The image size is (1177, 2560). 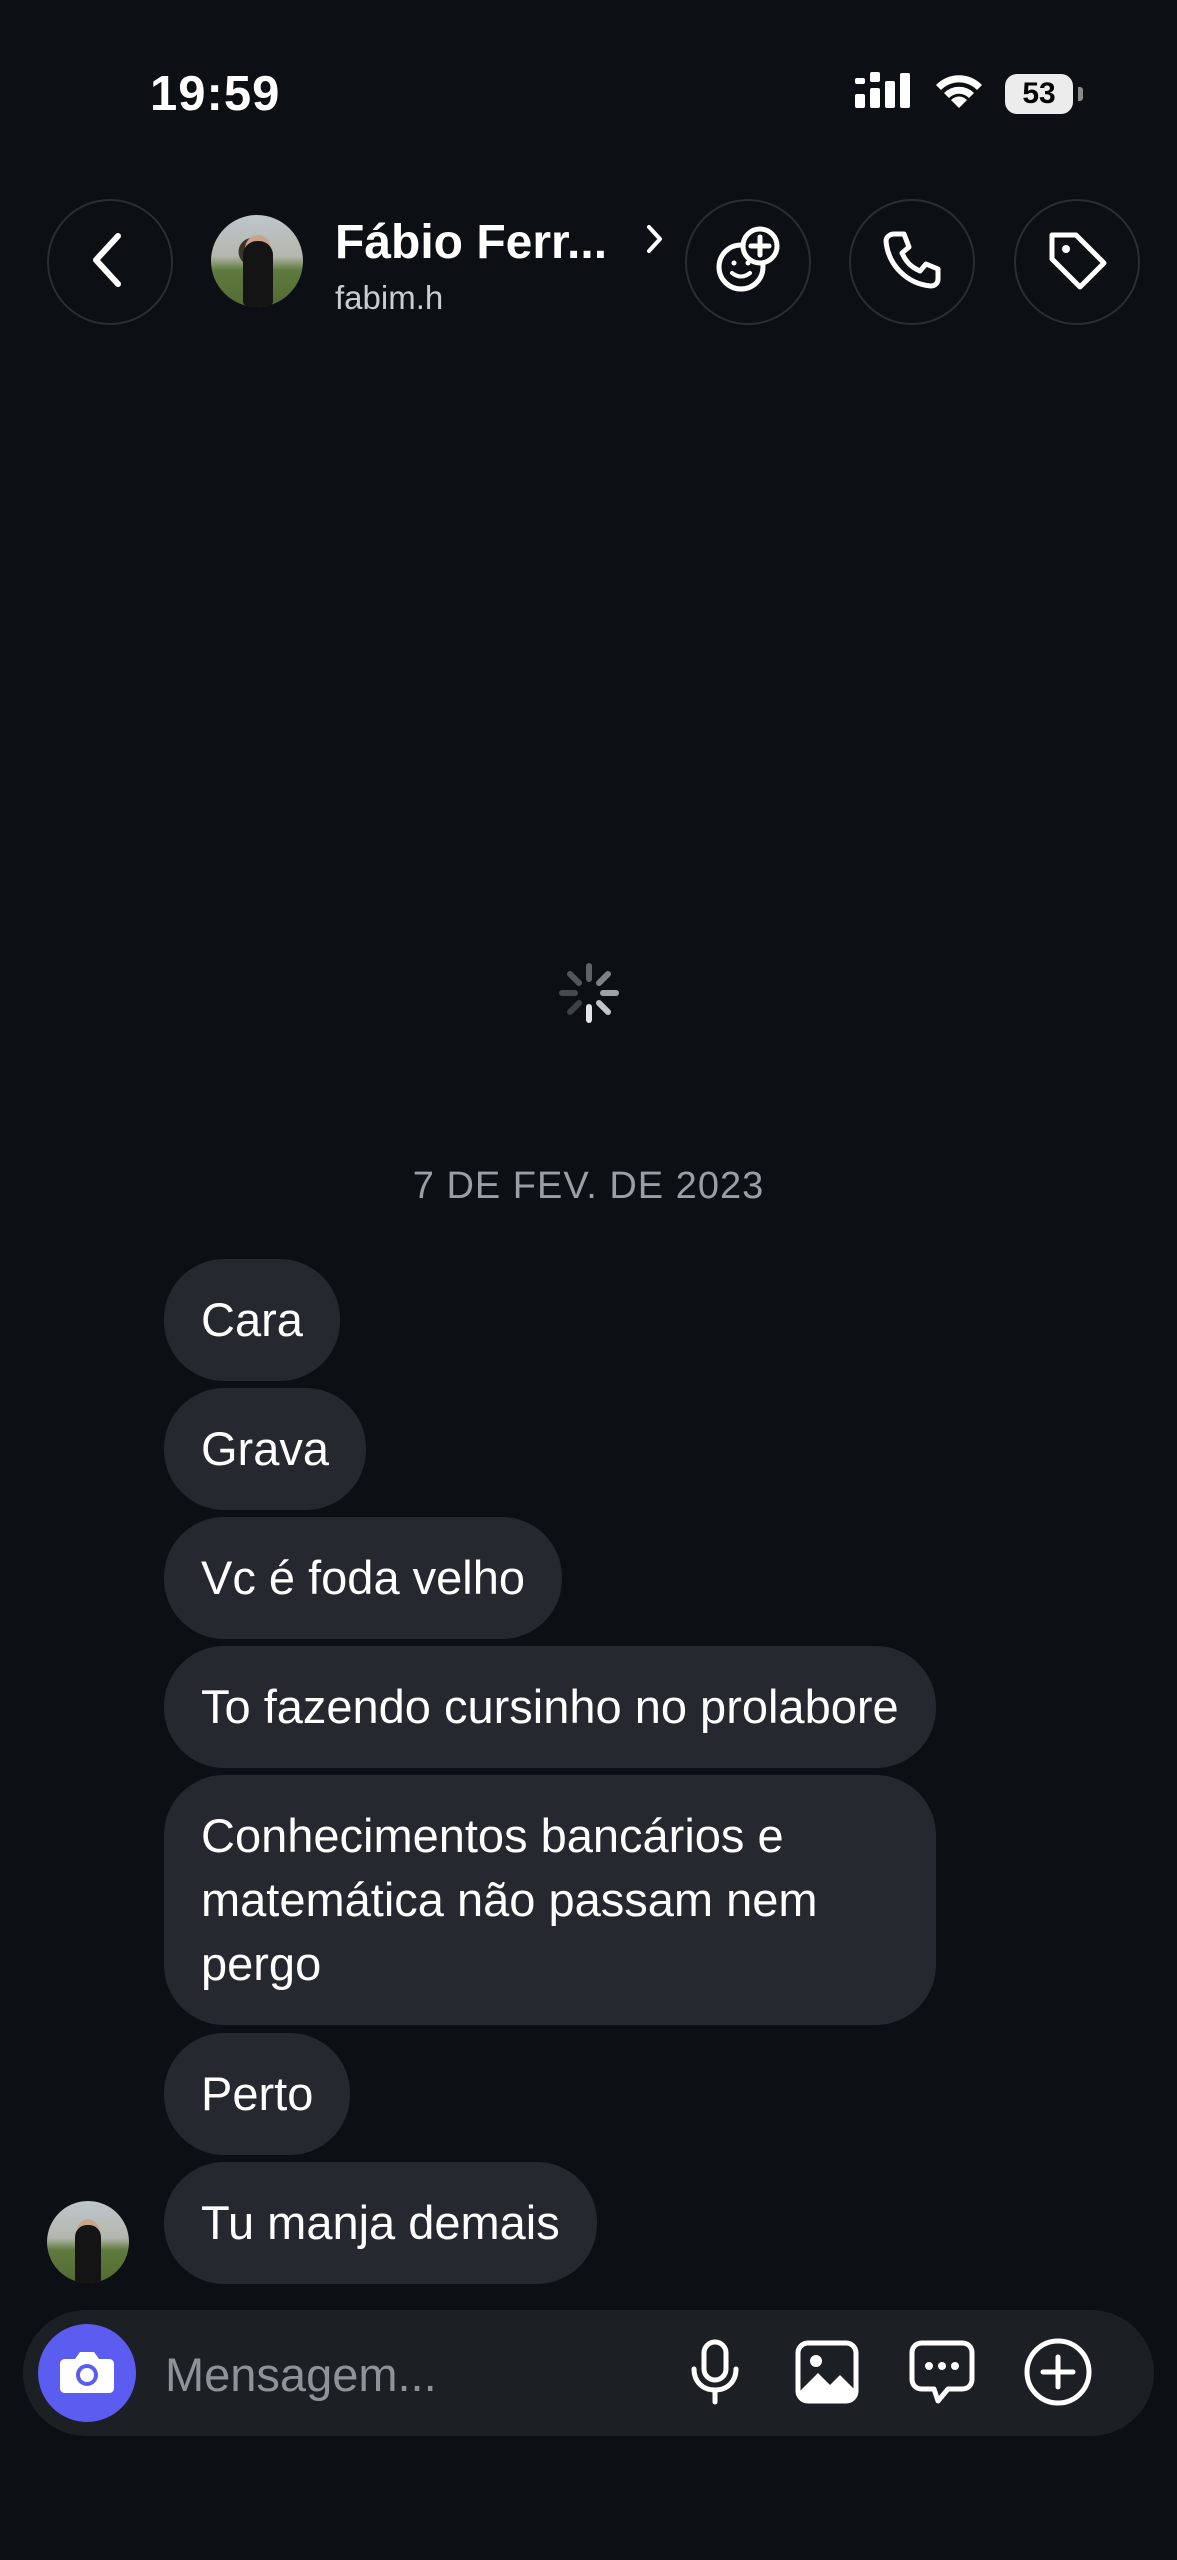 I want to click on microphone-icon, so click(x=715, y=2374).